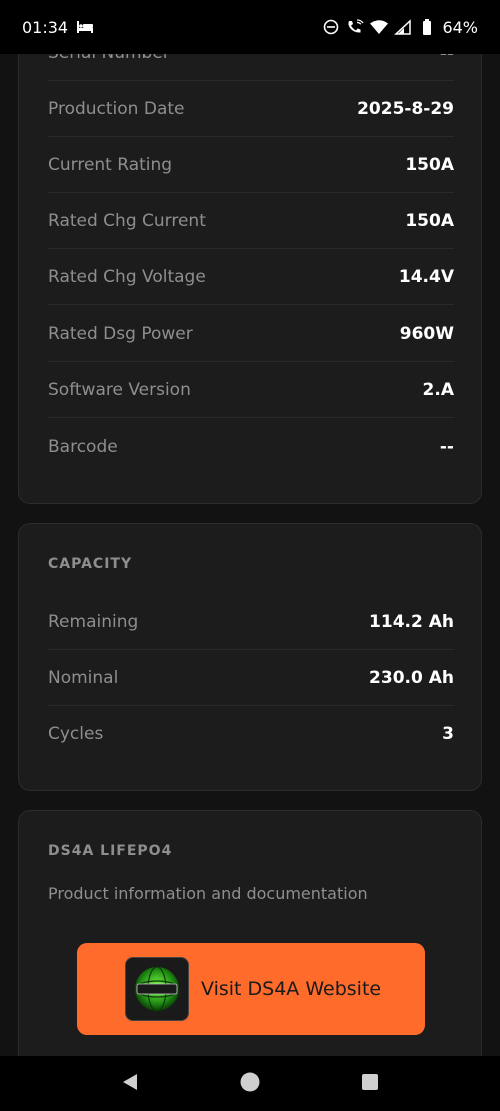  I want to click on info-row-serial: Serial Number --, so click(251, 67).